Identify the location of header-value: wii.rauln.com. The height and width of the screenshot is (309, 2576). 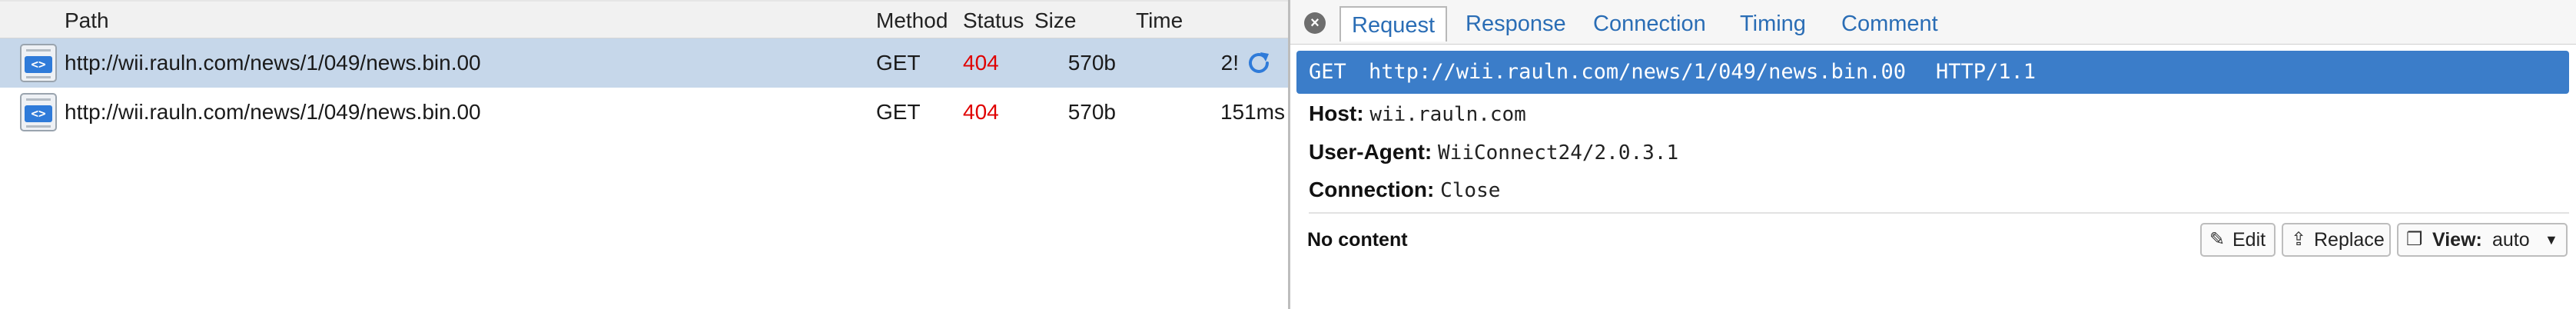
(1447, 115).